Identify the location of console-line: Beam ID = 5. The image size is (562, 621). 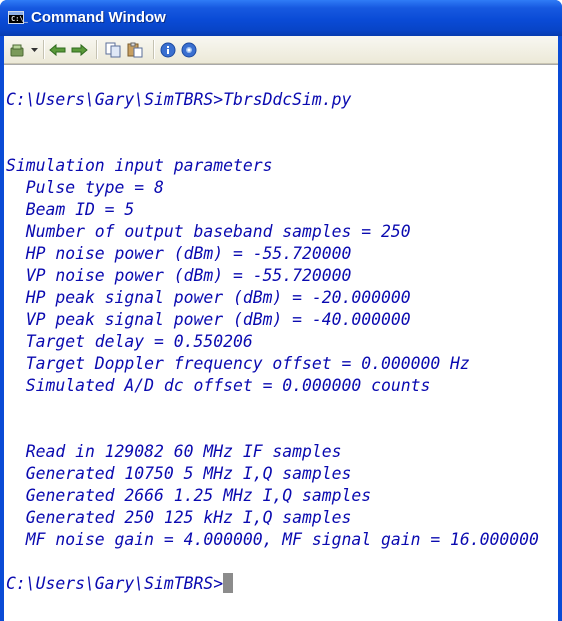
(70, 209).